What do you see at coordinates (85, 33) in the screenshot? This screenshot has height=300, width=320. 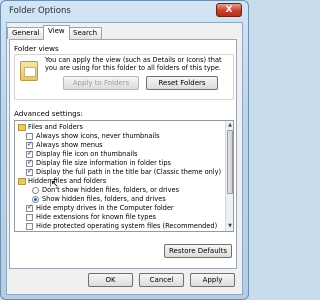 I see `tab-search: Search` at bounding box center [85, 33].